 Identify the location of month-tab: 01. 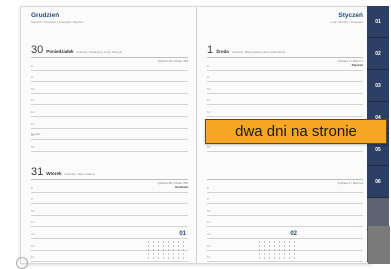
(378, 22).